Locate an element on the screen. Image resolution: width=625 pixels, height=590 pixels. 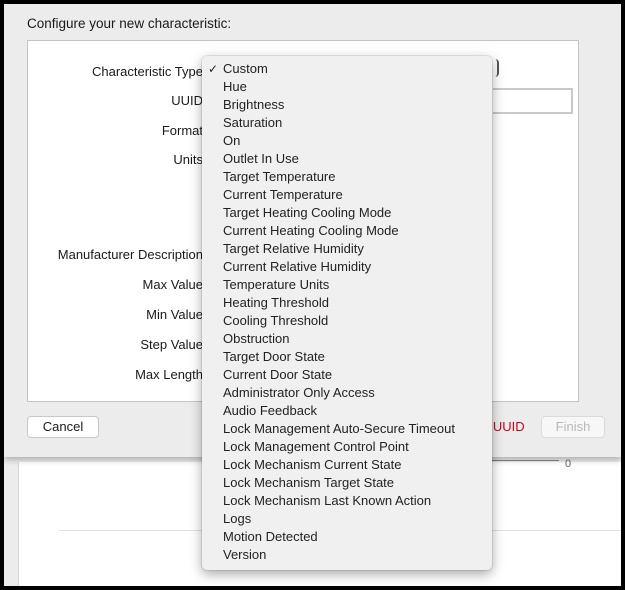
label-characteristic-type: Characteristic Type is located at coordinates (147, 71).